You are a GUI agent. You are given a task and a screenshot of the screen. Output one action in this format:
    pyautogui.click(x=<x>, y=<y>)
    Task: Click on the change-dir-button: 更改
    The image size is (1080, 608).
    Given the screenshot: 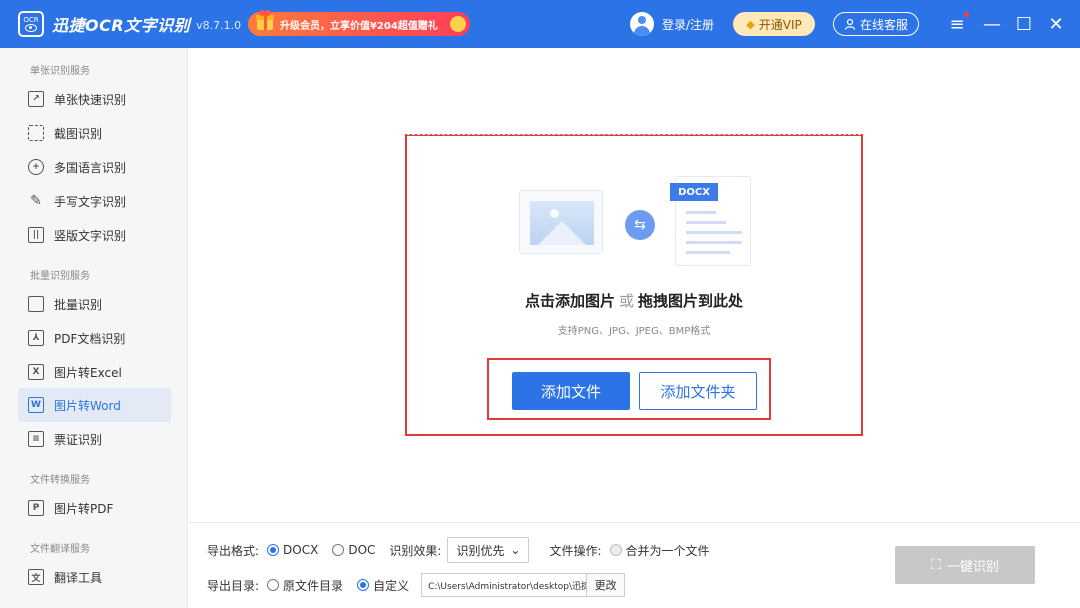 What is the action you would take?
    pyautogui.click(x=605, y=585)
    